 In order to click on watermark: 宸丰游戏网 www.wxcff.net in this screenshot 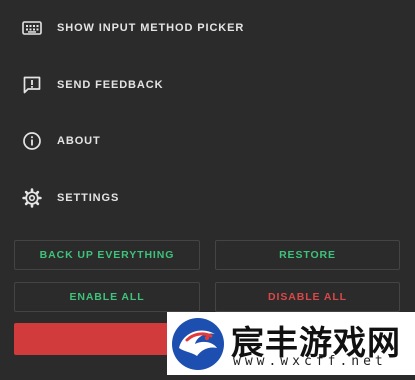, I will do `click(291, 343)`.